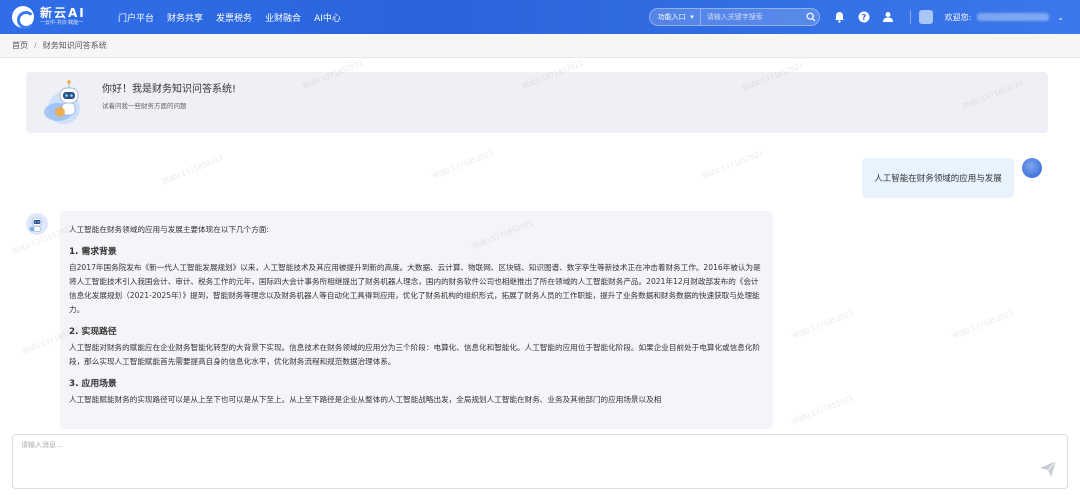 Image resolution: width=1080 pixels, height=495 pixels. What do you see at coordinates (93, 384) in the screenshot?
I see `section-heading: 3. 应用场景` at bounding box center [93, 384].